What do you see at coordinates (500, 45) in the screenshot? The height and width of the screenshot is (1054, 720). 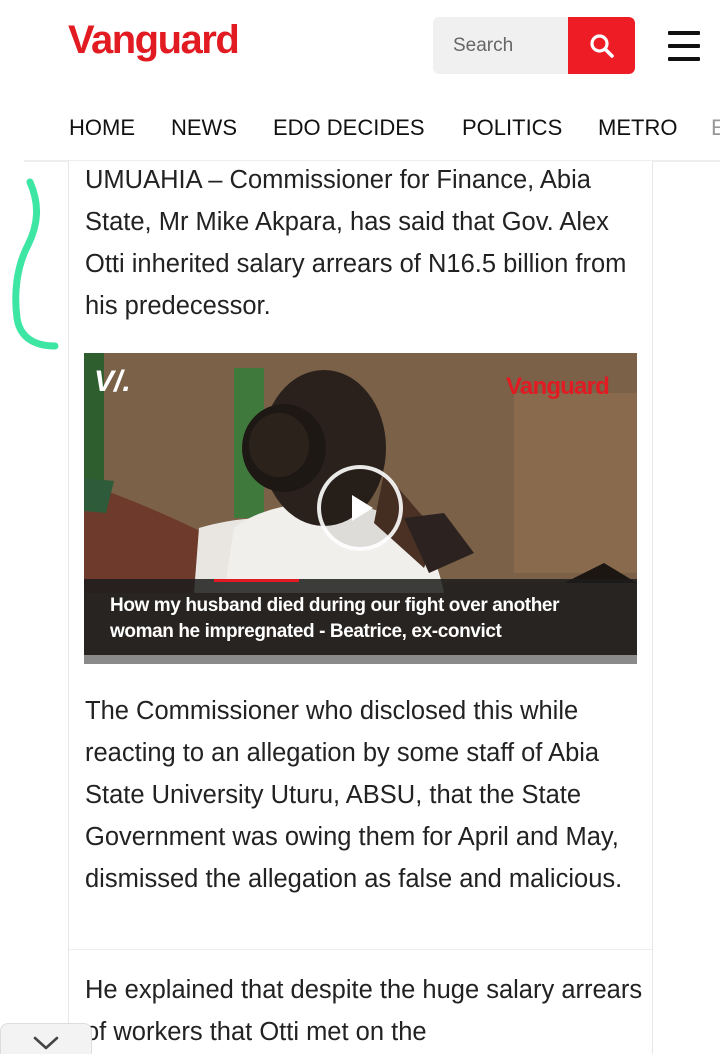 I see `search-input` at bounding box center [500, 45].